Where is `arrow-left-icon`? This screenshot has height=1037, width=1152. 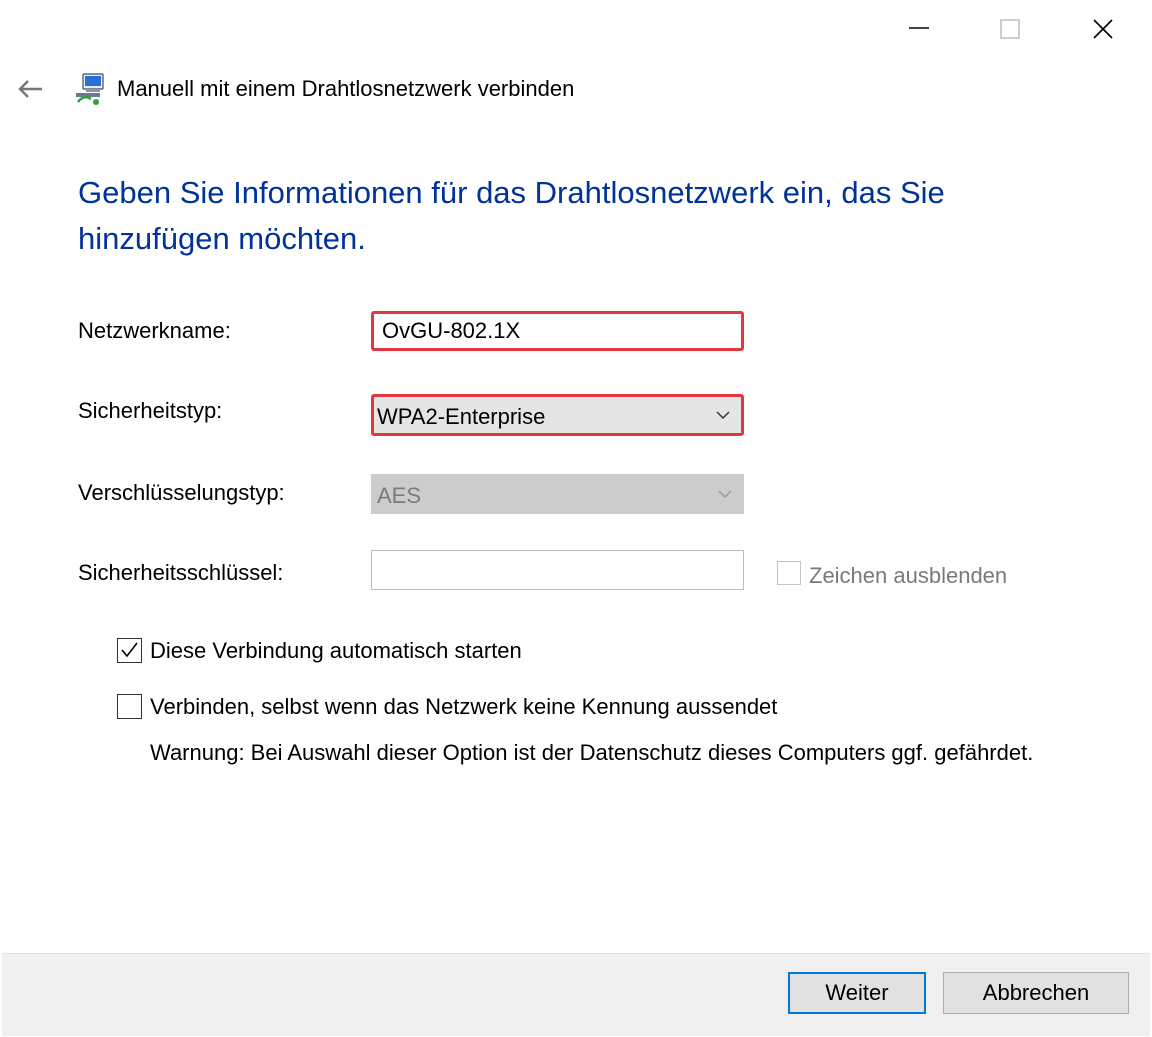 arrow-left-icon is located at coordinates (30, 89).